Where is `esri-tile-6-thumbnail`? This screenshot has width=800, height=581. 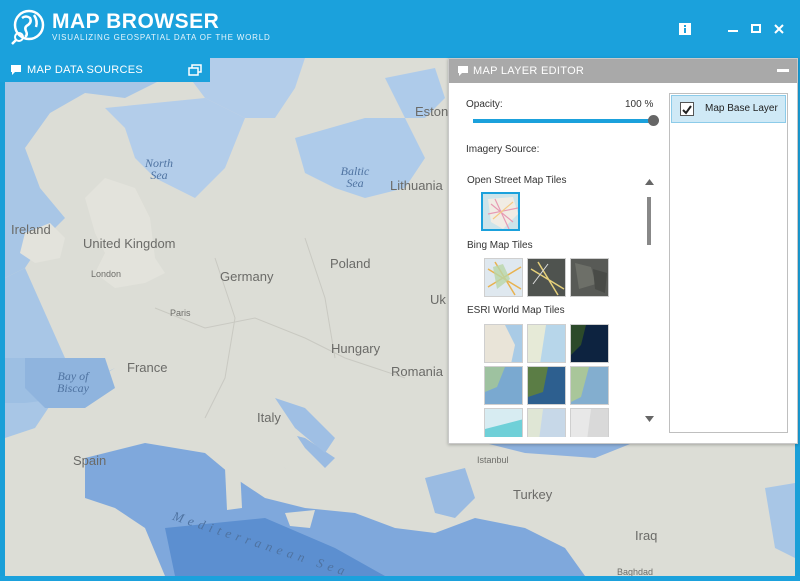
esri-tile-6-thumbnail is located at coordinates (589, 385).